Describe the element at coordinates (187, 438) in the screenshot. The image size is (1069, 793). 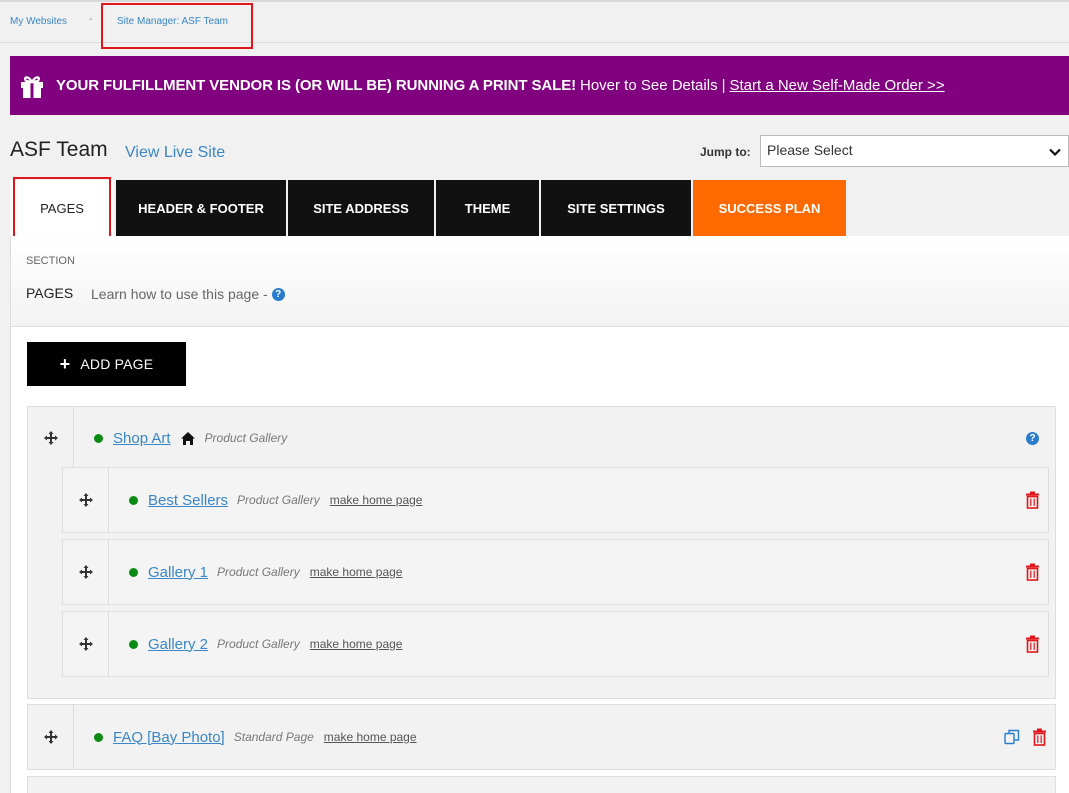
I see `home-icon` at that location.